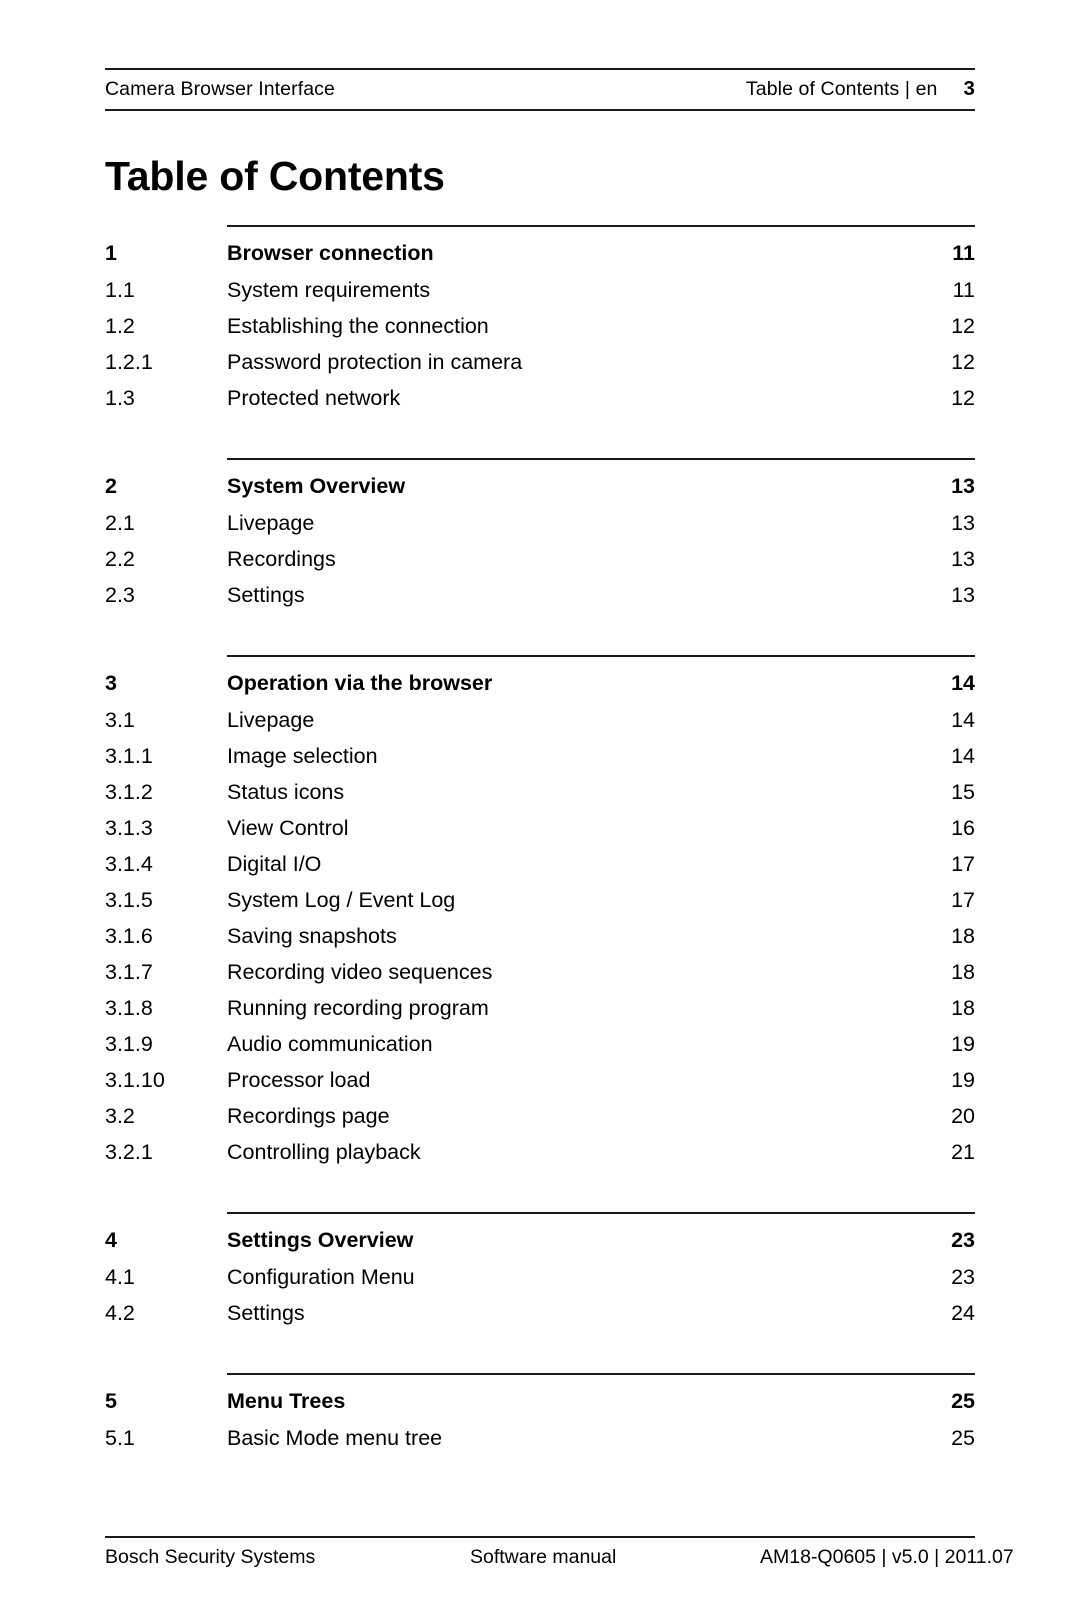 The image size is (1080, 1618). I want to click on toc-entry-title: Processor load, so click(299, 1080).